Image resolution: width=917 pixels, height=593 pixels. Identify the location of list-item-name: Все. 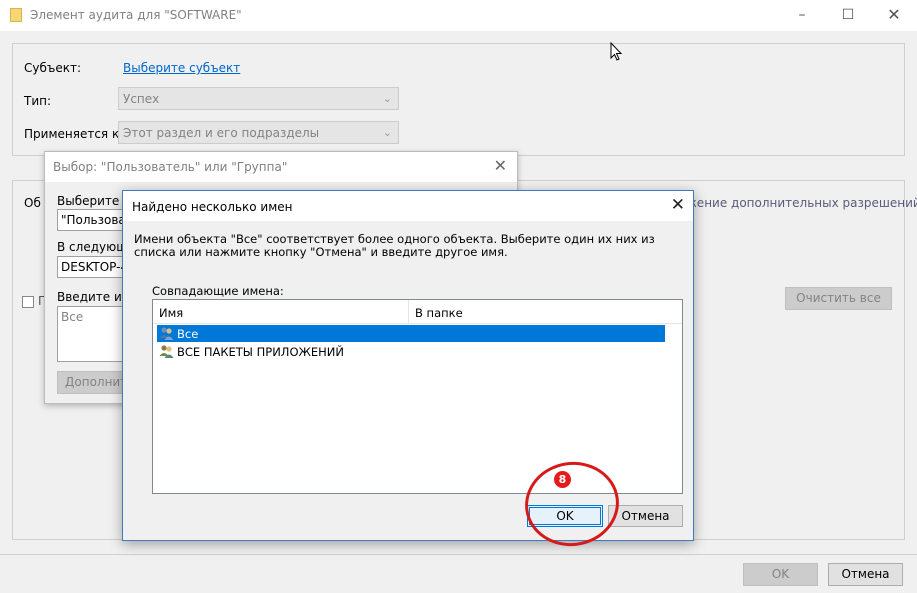
(188, 334).